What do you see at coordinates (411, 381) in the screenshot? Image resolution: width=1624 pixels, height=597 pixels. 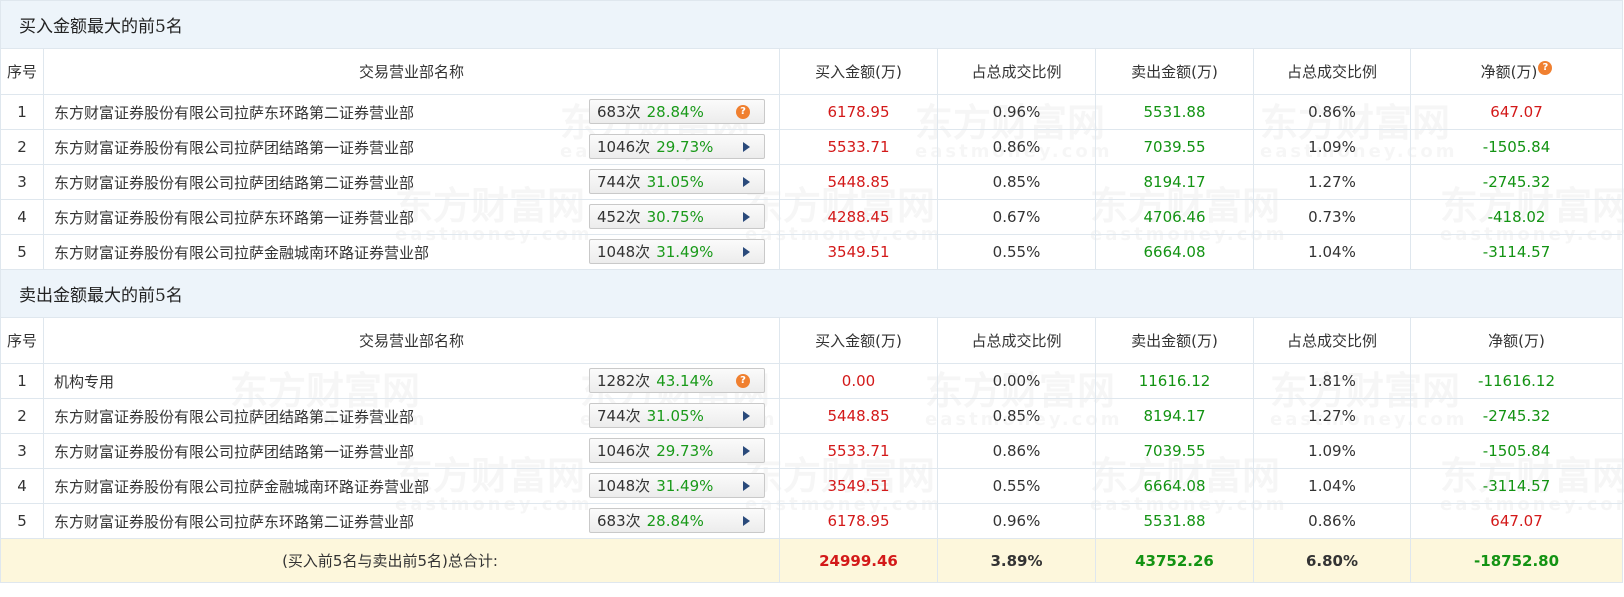 I see `branch-cell: 机构专用 1282次 43.14%?` at bounding box center [411, 381].